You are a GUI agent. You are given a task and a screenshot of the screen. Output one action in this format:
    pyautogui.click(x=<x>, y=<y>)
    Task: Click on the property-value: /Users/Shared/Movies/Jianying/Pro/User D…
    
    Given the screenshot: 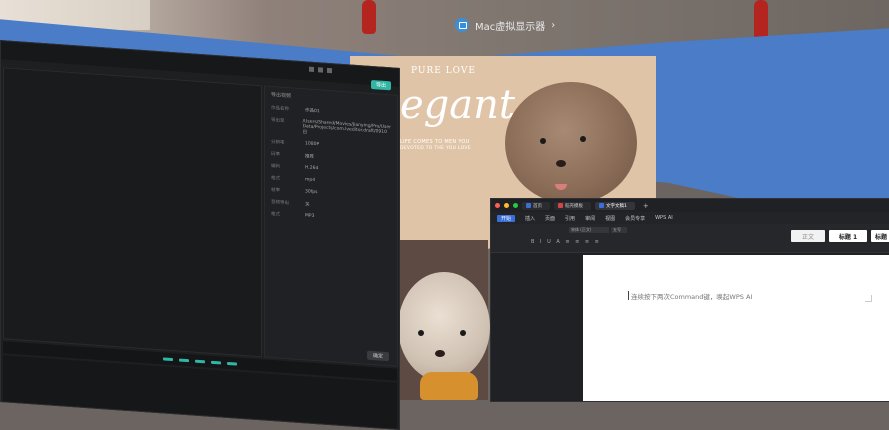 What is the action you would take?
    pyautogui.click(x=347, y=130)
    